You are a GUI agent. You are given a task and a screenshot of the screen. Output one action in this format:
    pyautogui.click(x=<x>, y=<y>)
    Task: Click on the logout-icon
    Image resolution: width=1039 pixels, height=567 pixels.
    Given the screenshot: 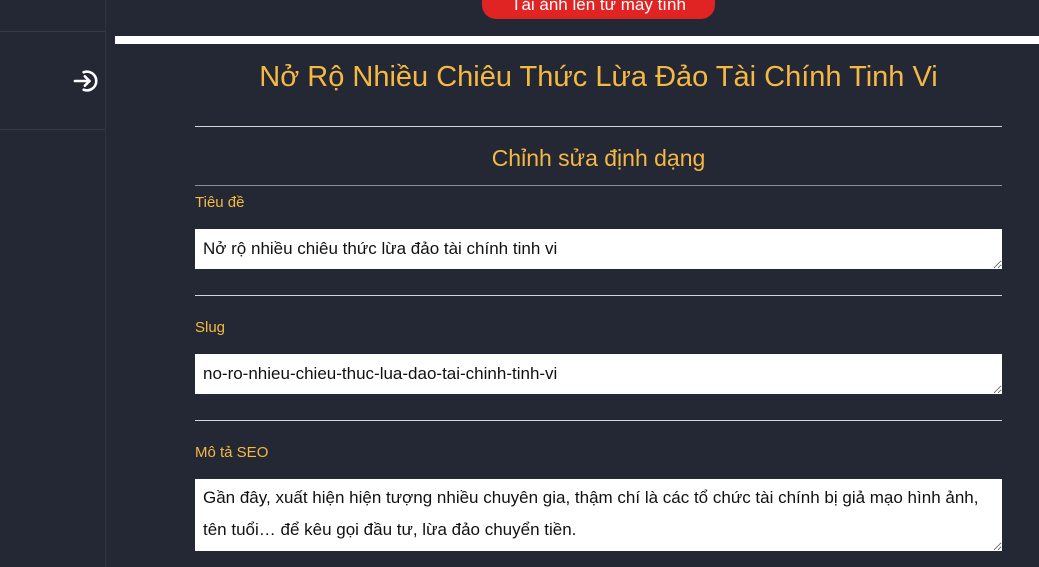 What is the action you would take?
    pyautogui.click(x=86, y=81)
    